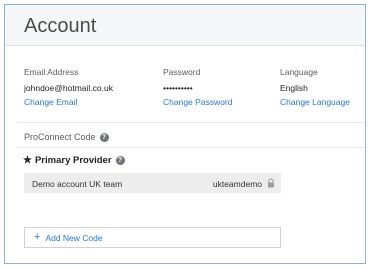  Describe the element at coordinates (152, 237) in the screenshot. I see `add-new-code-button: + Add New Code` at that location.